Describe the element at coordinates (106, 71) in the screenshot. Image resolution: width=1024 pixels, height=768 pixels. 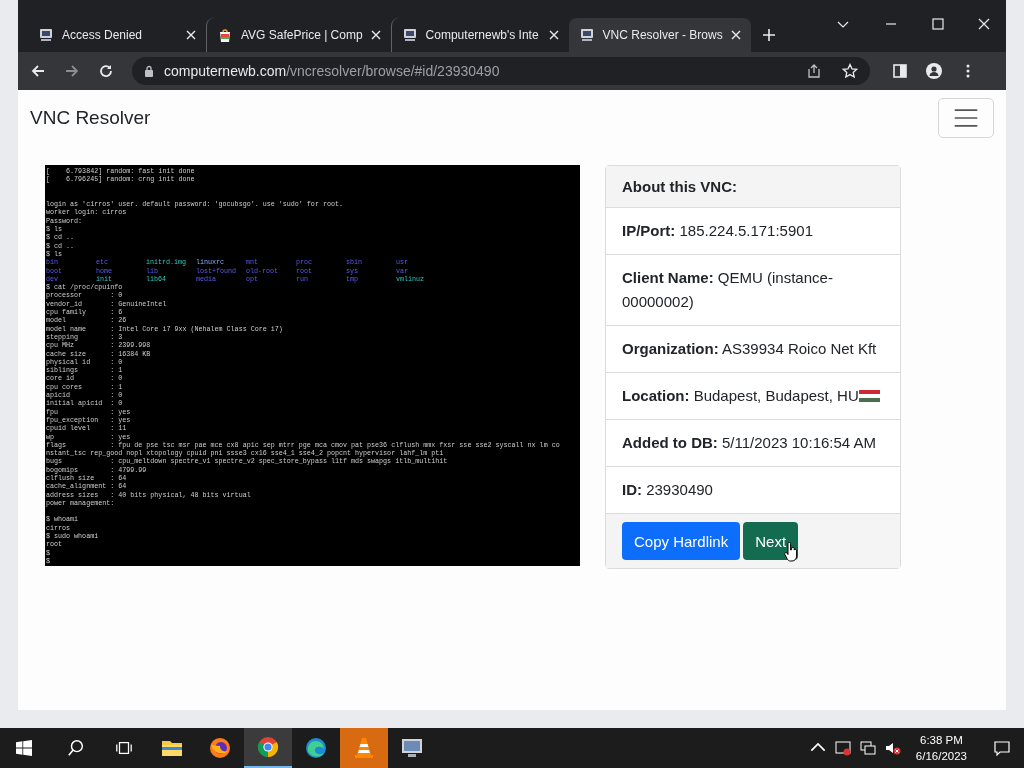
I see `reload-icon` at that location.